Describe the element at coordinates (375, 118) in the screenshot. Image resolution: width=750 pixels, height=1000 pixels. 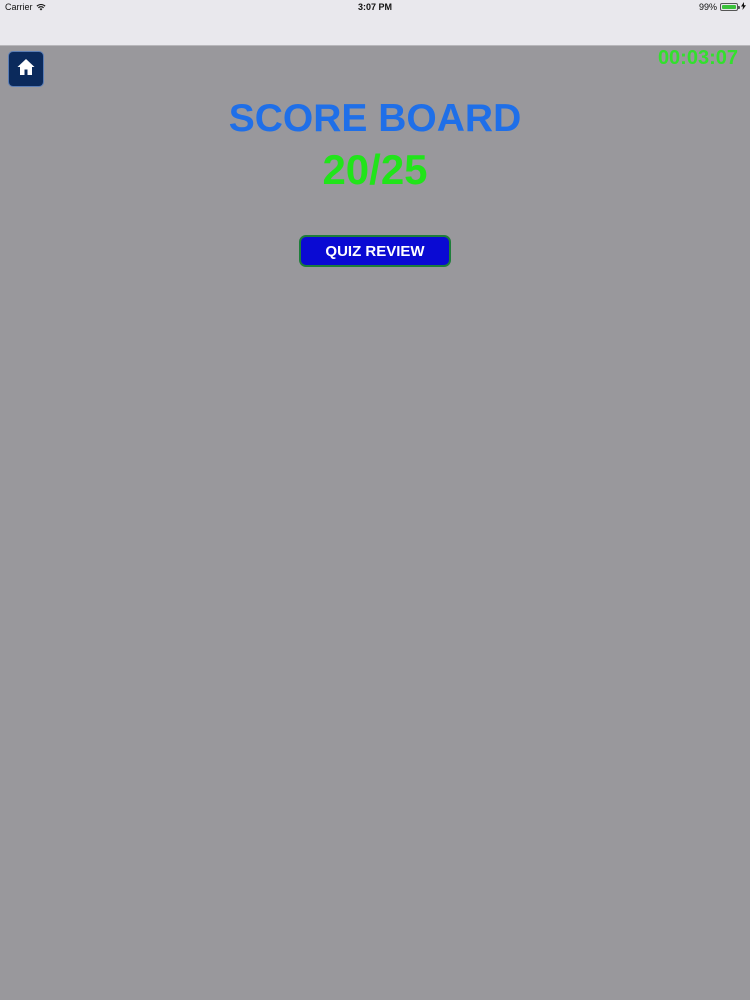
I see `page-title: SCORE BOARD` at that location.